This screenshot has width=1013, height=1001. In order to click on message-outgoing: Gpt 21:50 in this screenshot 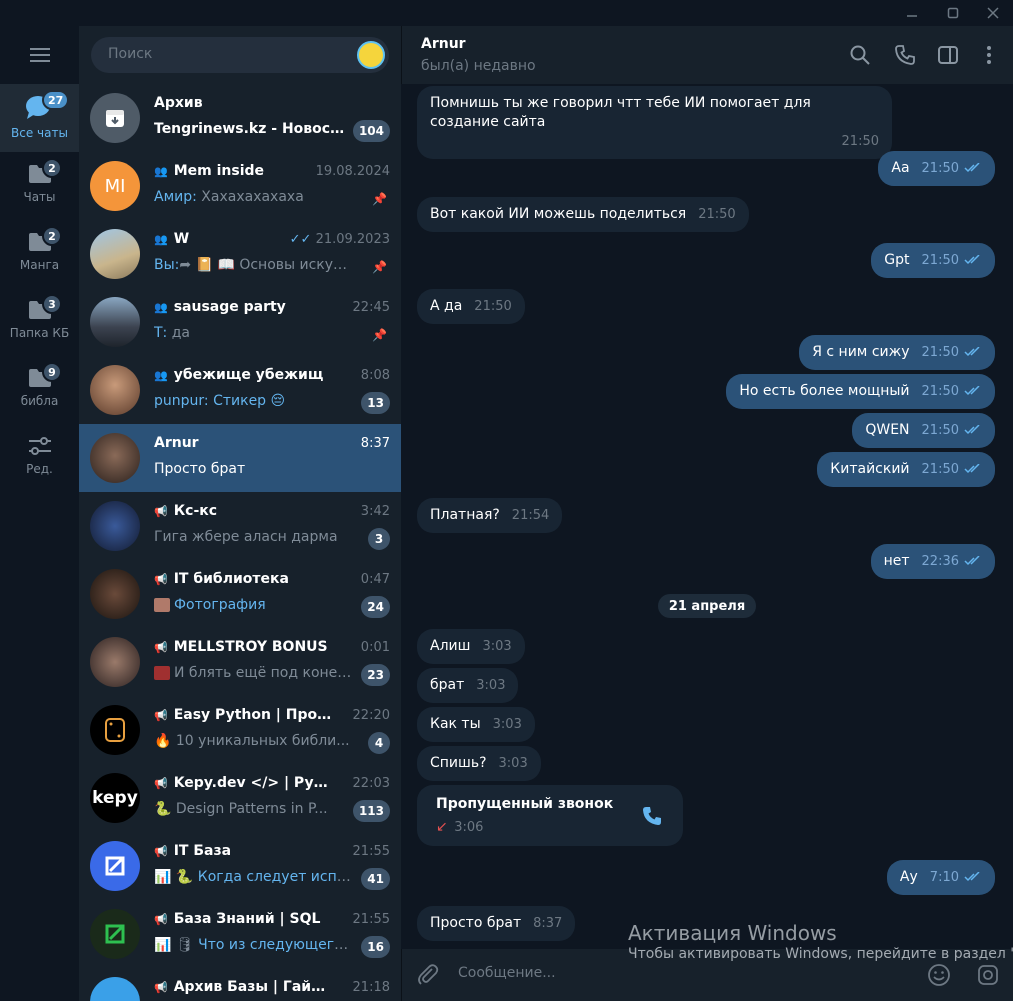, I will do `click(933, 260)`.